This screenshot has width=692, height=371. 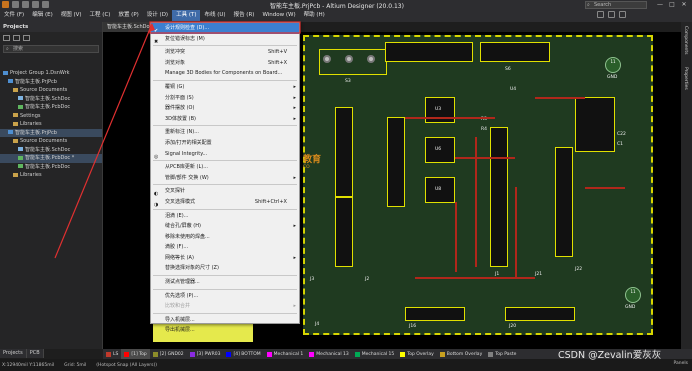 What do you see at coordinates (685, 40) in the screenshot?
I see `tab-components: Components` at bounding box center [685, 40].